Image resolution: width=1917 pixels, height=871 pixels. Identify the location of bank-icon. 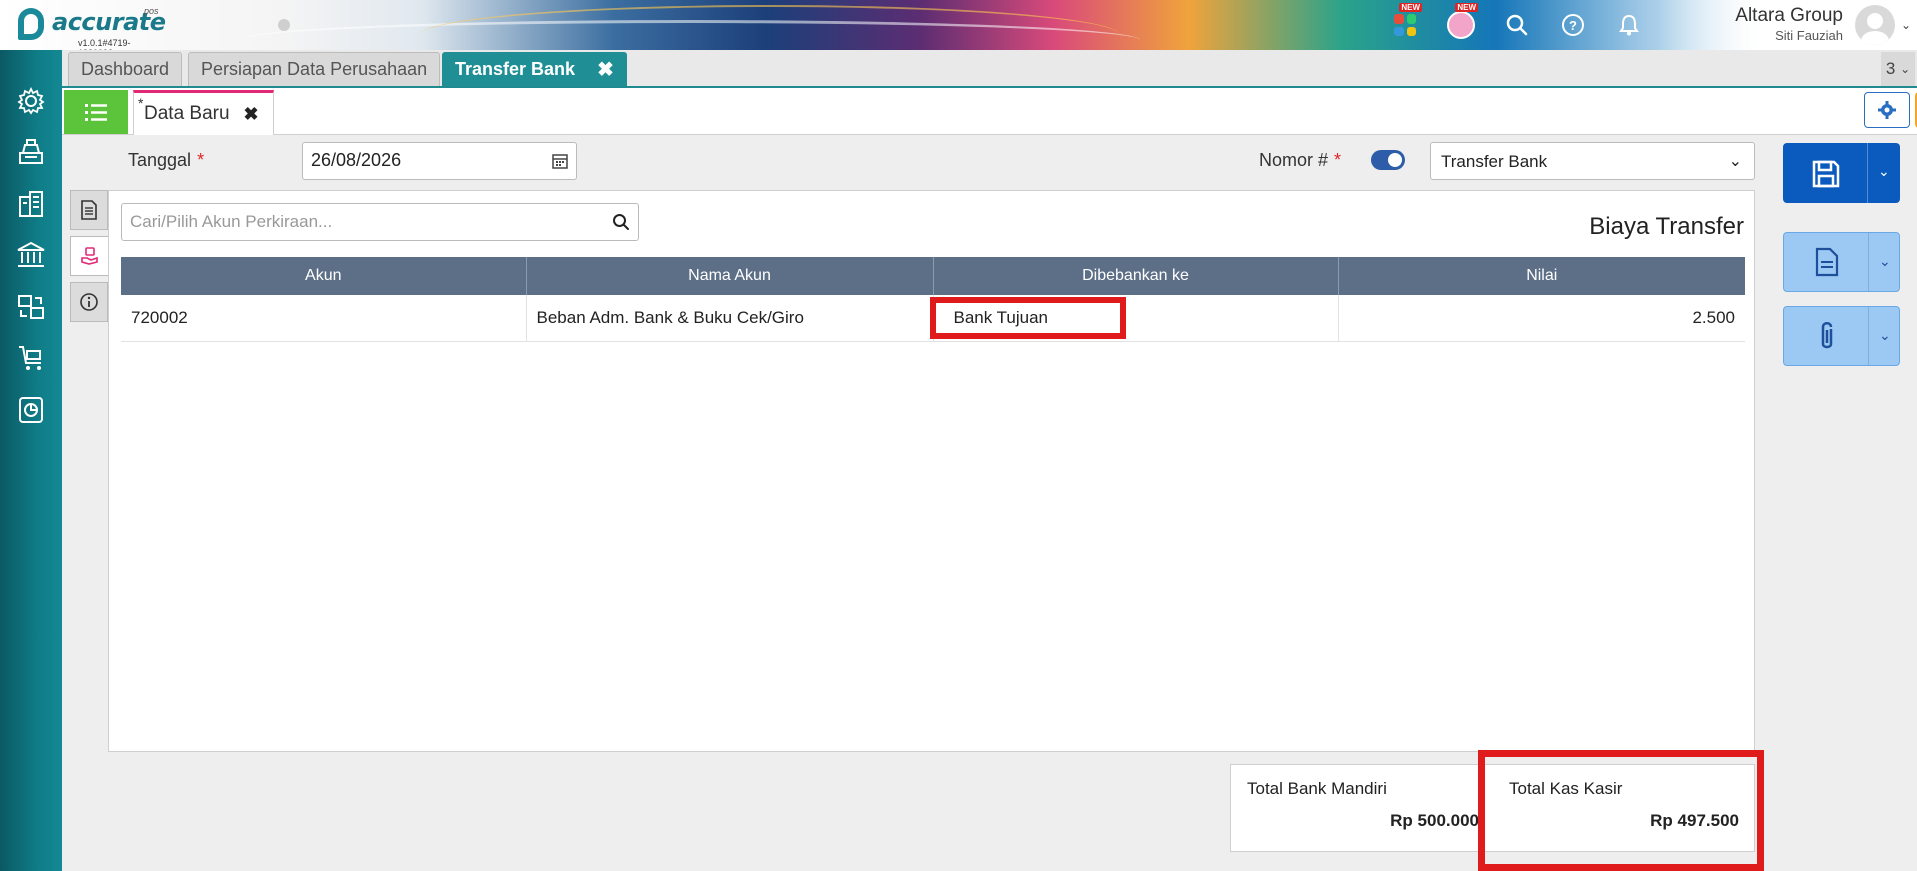
(31, 254).